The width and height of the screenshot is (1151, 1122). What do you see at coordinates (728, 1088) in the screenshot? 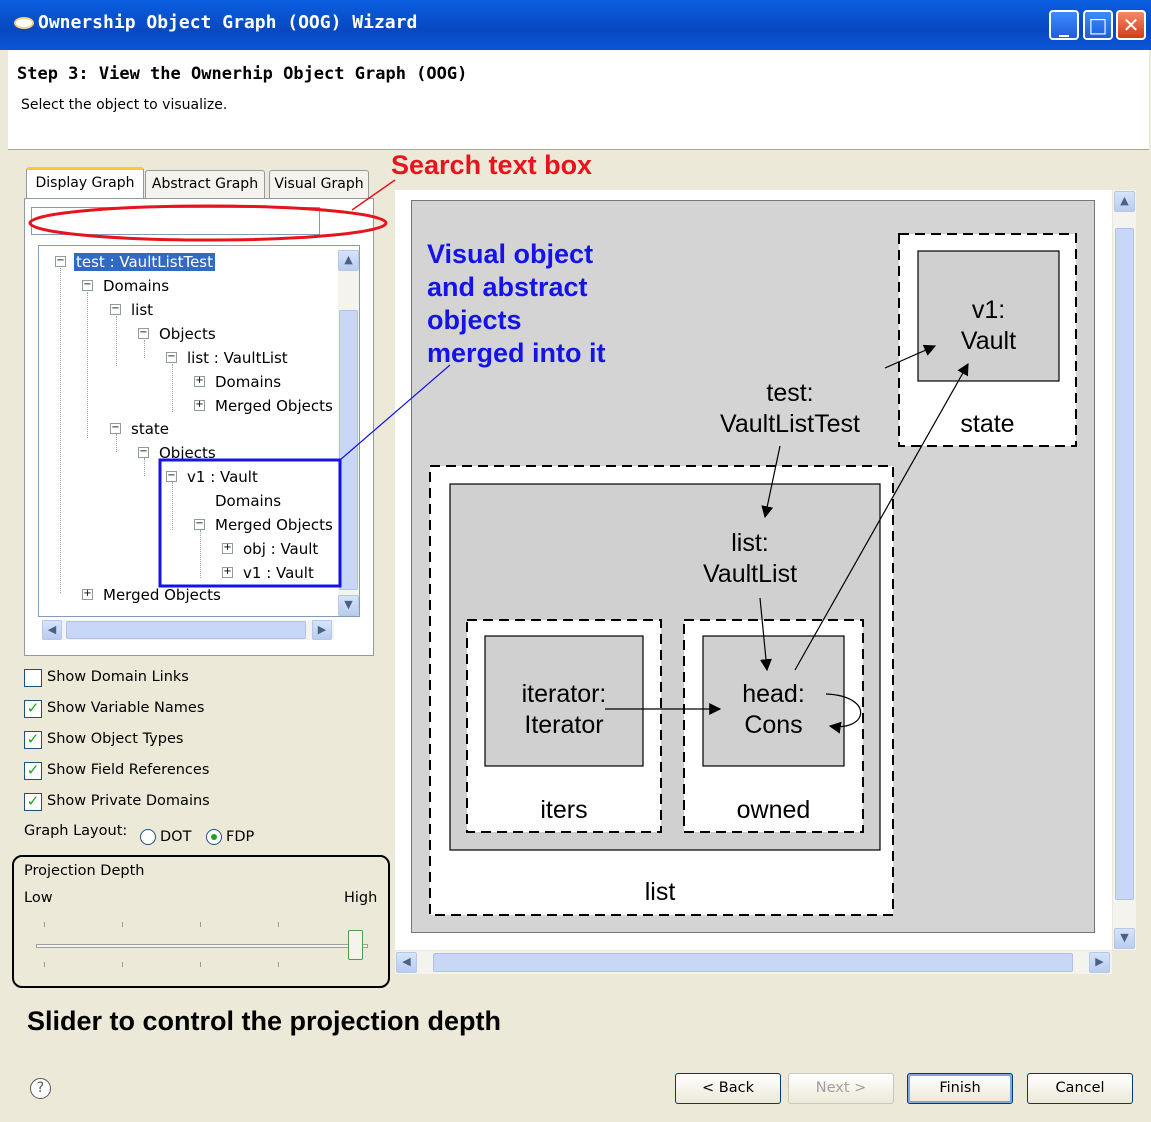
I see `back-button: < Back` at bounding box center [728, 1088].